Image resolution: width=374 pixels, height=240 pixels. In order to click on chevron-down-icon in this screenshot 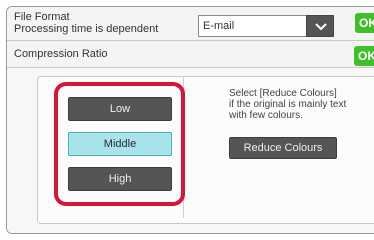, I will do `click(321, 27)`.